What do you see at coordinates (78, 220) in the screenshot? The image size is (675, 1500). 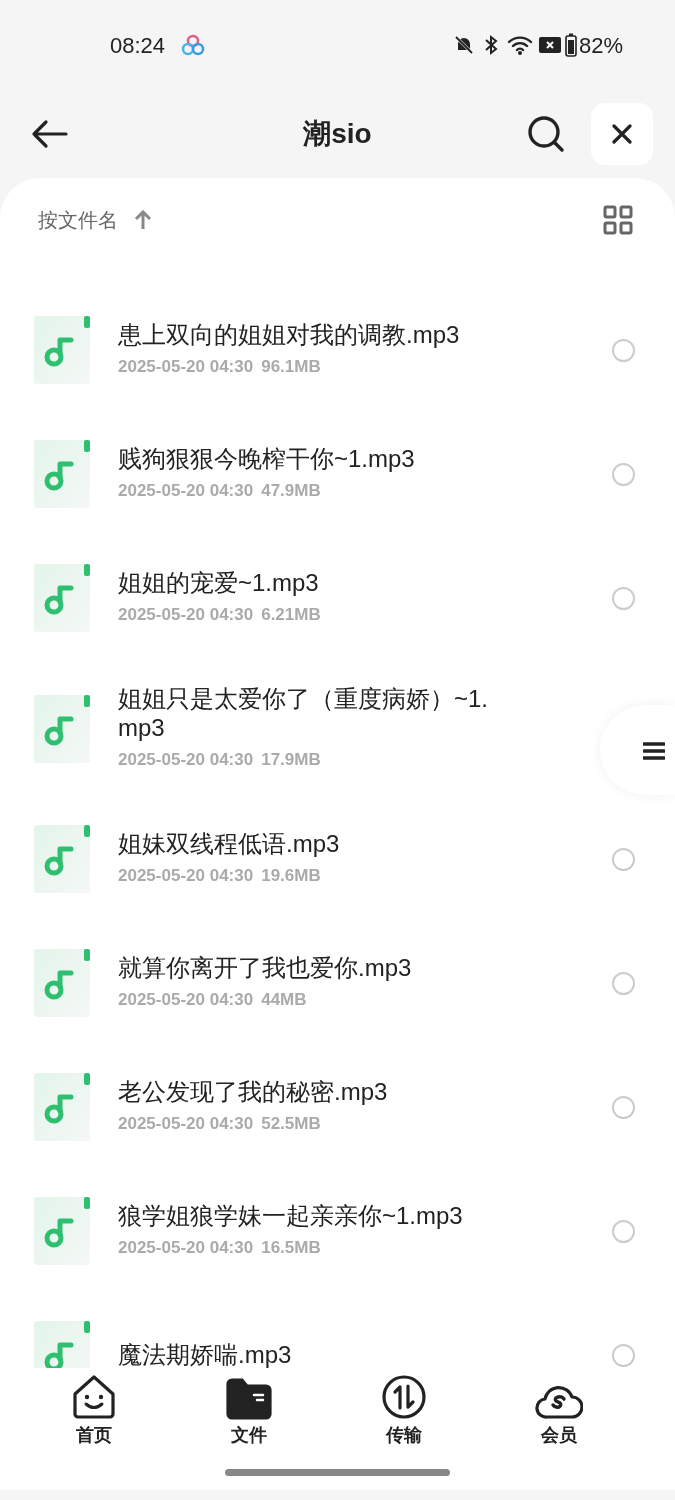 I see `sort-option: 按文件名` at bounding box center [78, 220].